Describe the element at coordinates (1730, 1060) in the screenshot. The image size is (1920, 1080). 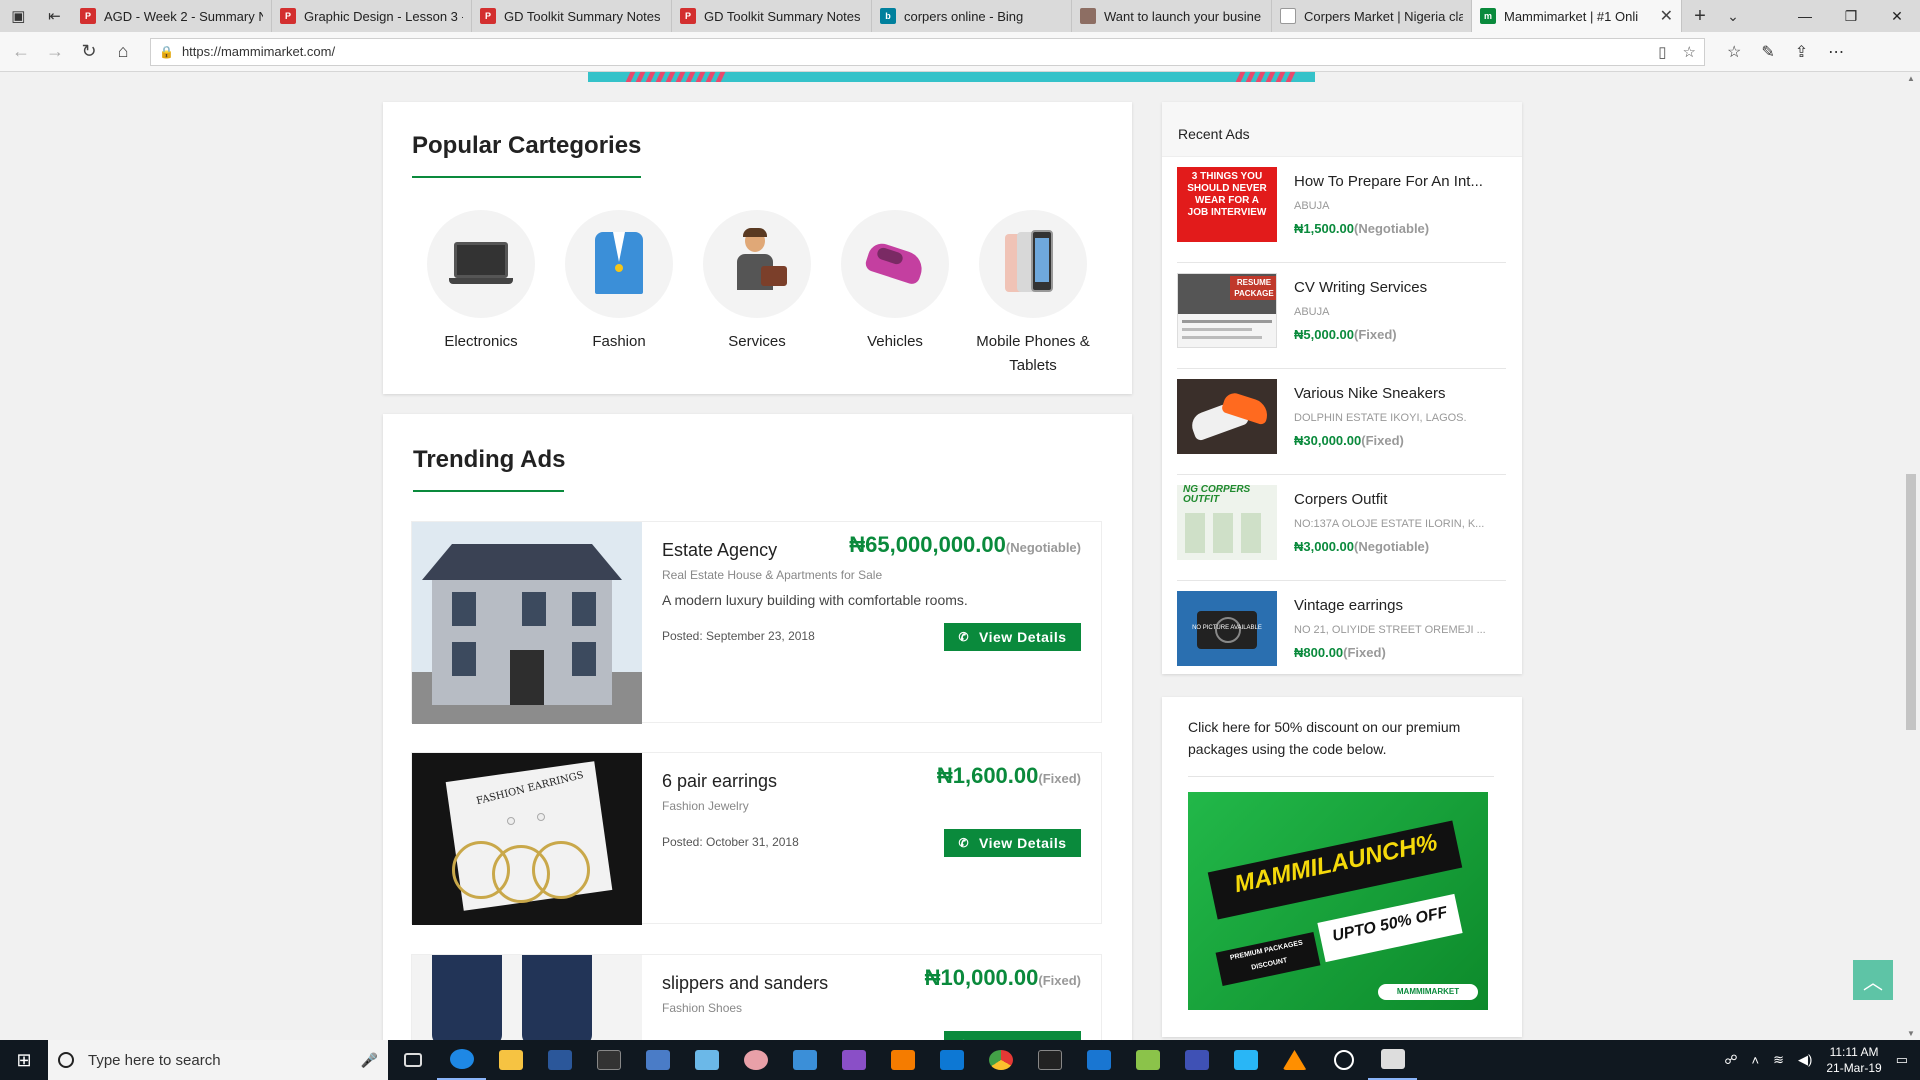
I see `people-icon: ☍` at that location.